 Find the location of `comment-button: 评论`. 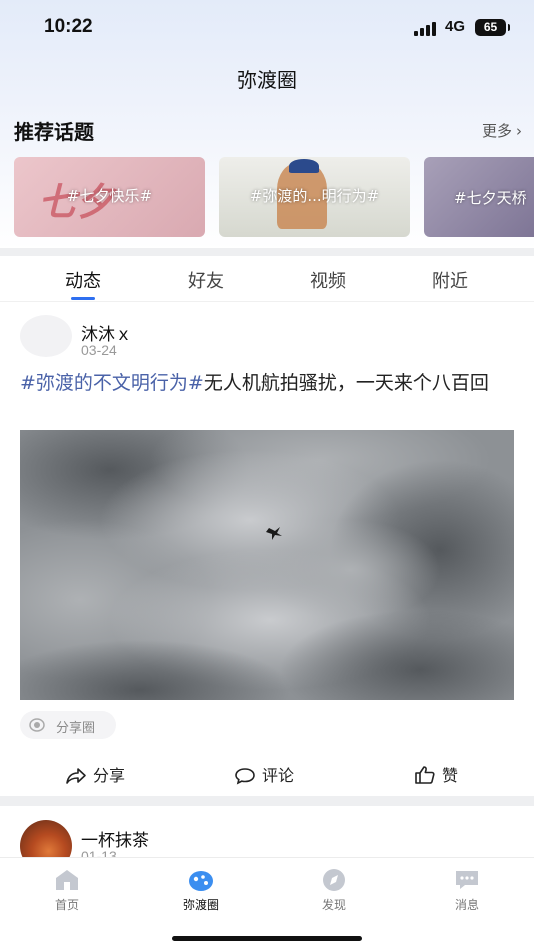

comment-button: 评论 is located at coordinates (264, 774).